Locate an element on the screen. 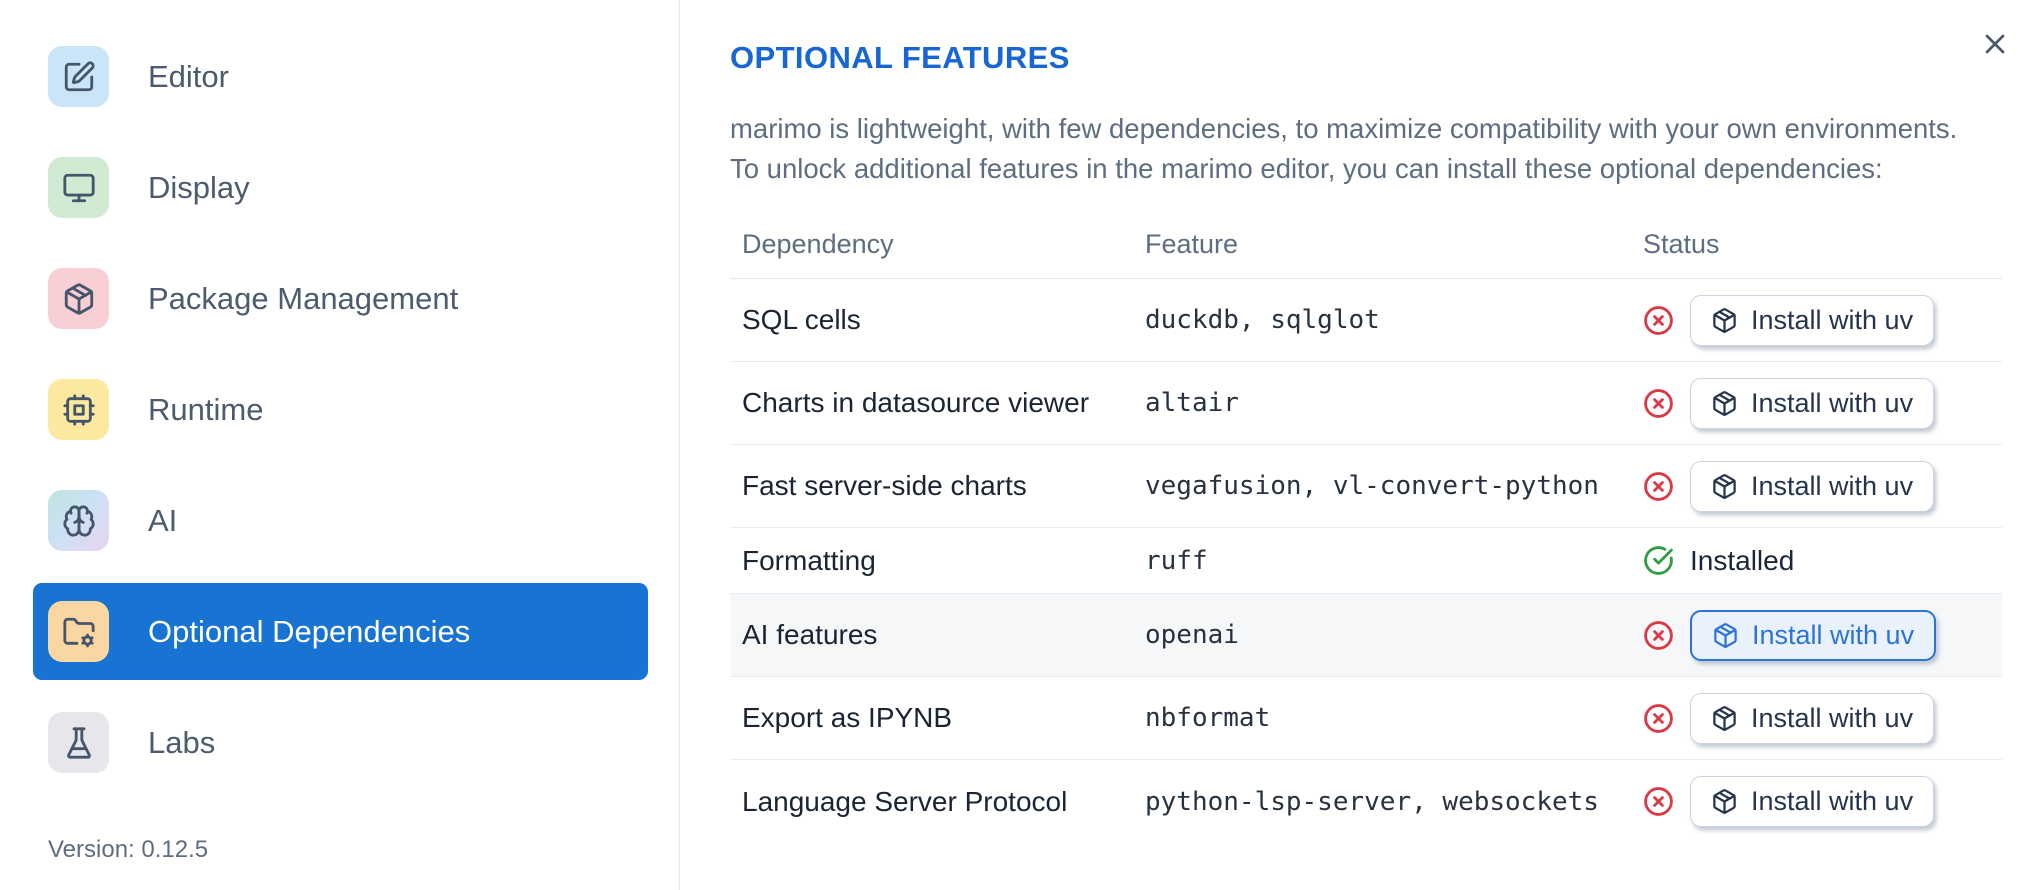 The image size is (2042, 890). monitor-icon is located at coordinates (78, 187).